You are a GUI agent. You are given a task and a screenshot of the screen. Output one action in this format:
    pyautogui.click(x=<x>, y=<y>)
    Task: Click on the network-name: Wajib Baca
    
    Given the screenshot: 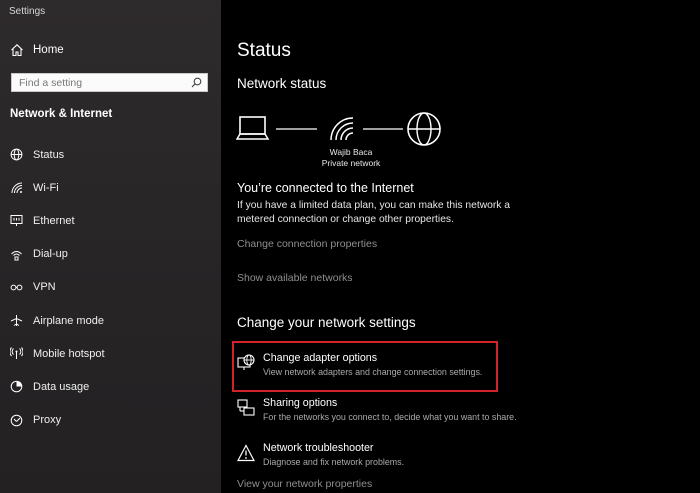 What is the action you would take?
    pyautogui.click(x=351, y=152)
    